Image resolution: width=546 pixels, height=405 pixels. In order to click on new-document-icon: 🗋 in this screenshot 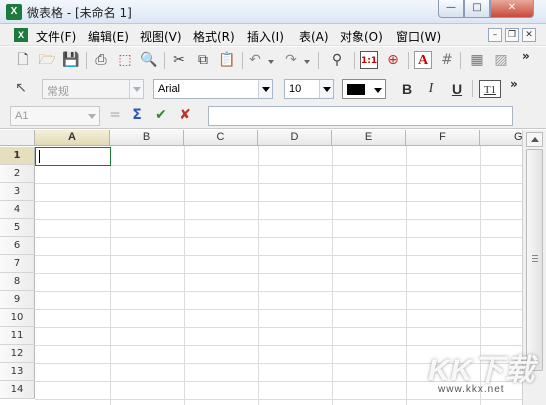, I will do `click(23, 60)`.